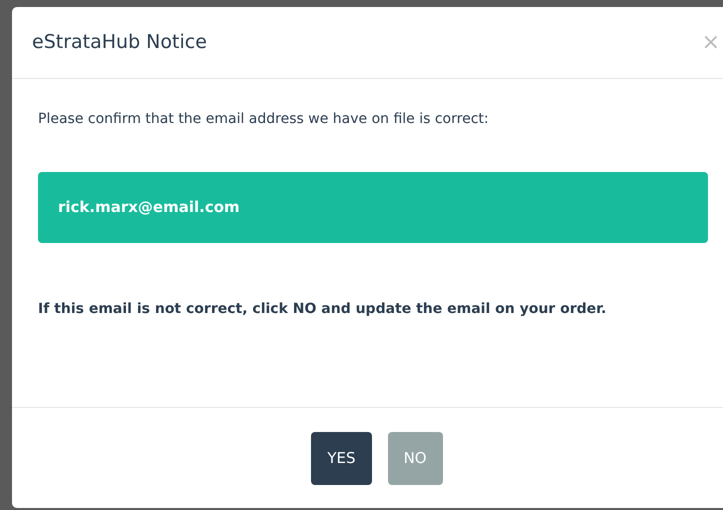 The image size is (723, 510). What do you see at coordinates (373, 207) in the screenshot?
I see `email-alert: rick.marx@email.com` at bounding box center [373, 207].